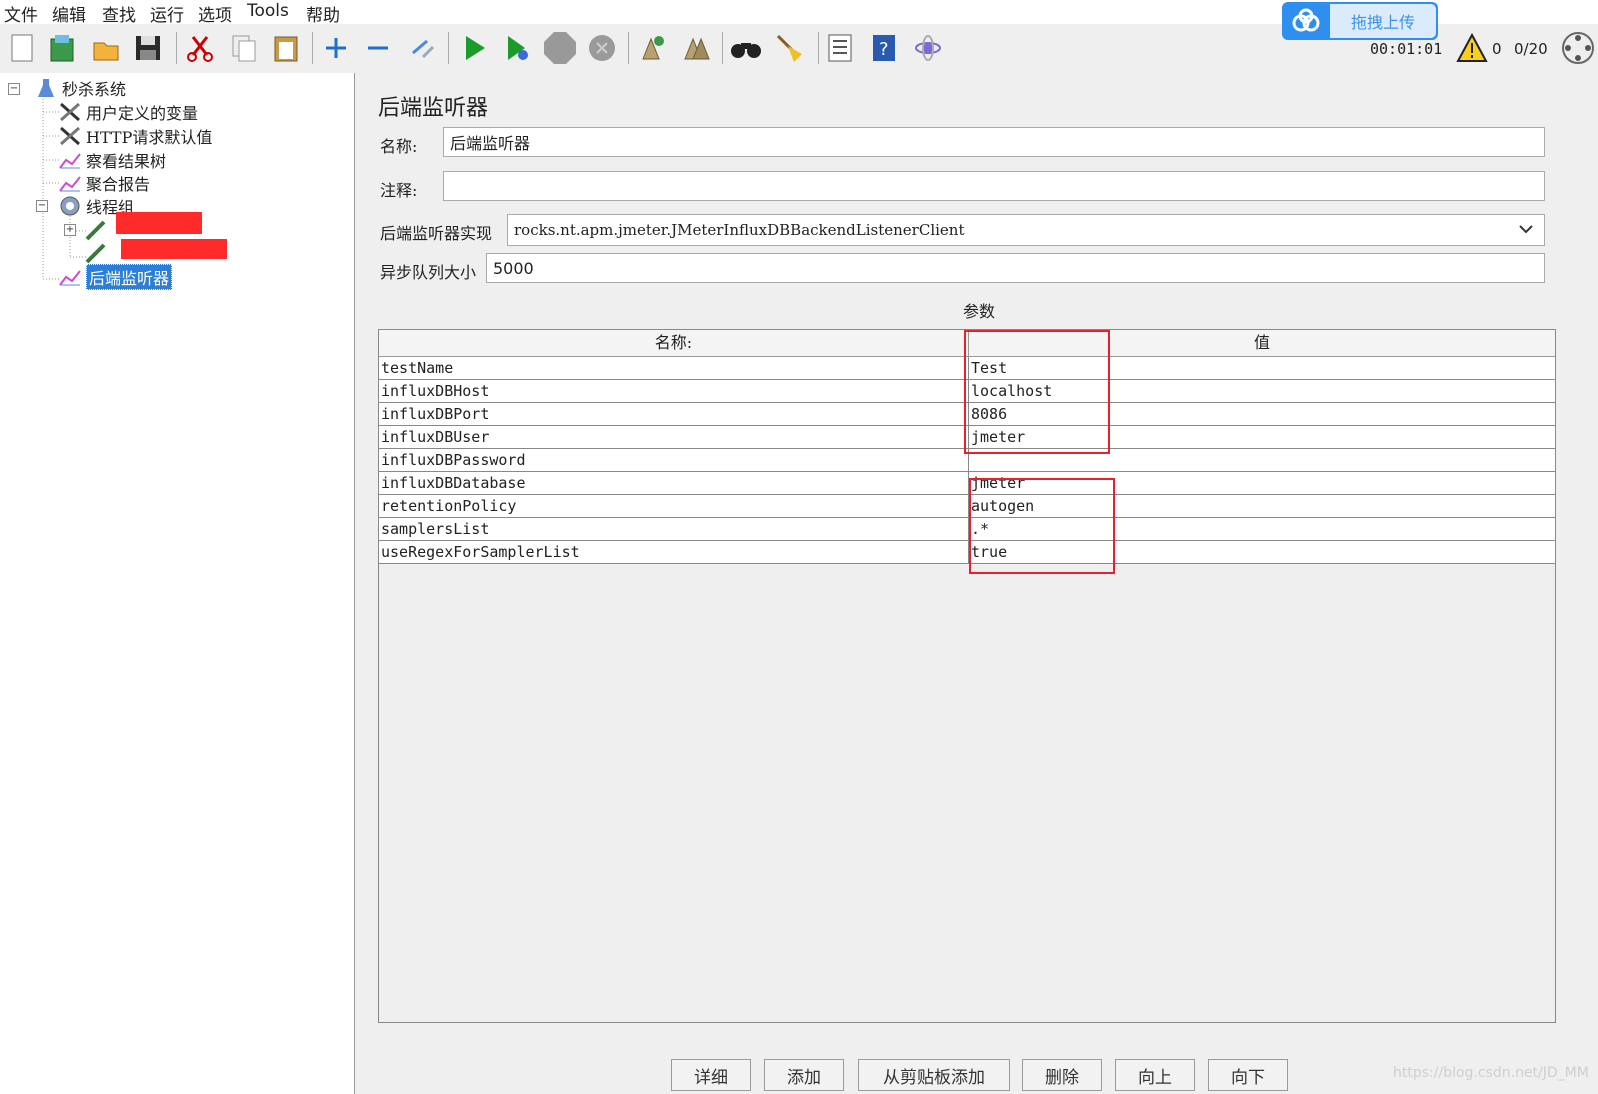 This screenshot has height=1094, width=1598. What do you see at coordinates (70, 230) in the screenshot?
I see `expand-toggle: +` at bounding box center [70, 230].